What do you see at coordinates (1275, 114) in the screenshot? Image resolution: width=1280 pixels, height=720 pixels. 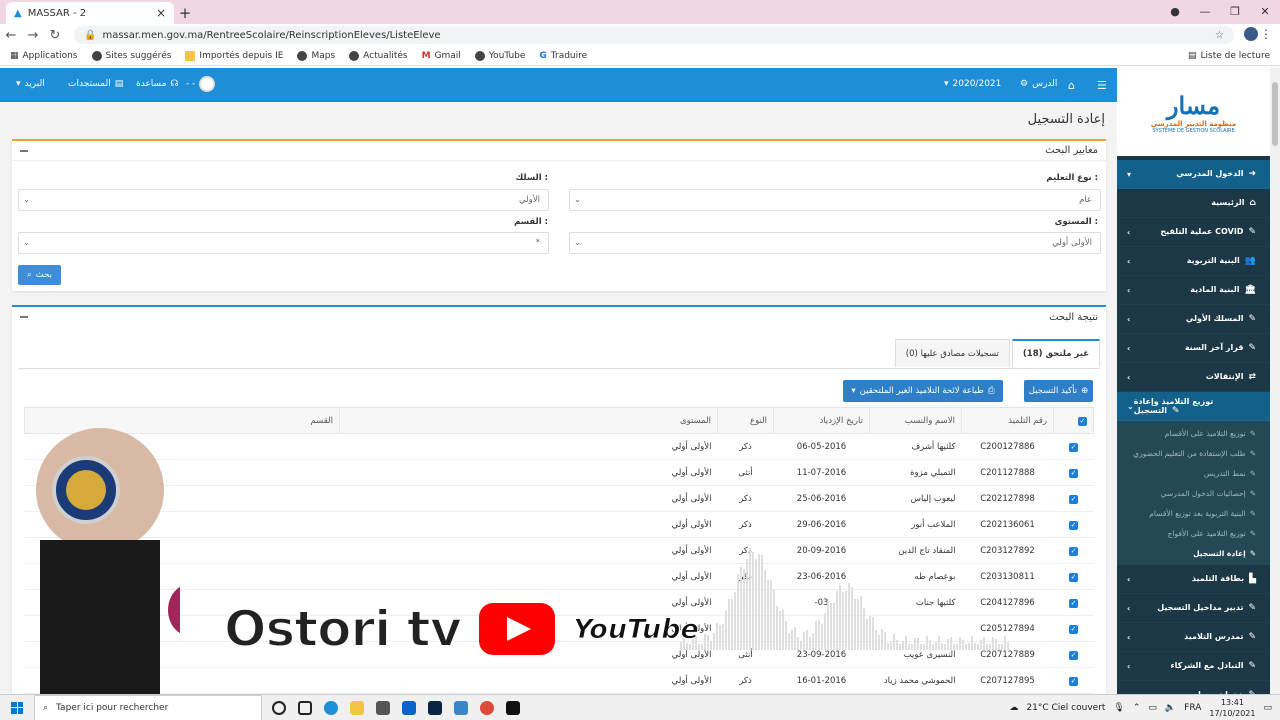 I see `scrollbar-thumb` at bounding box center [1275, 114].